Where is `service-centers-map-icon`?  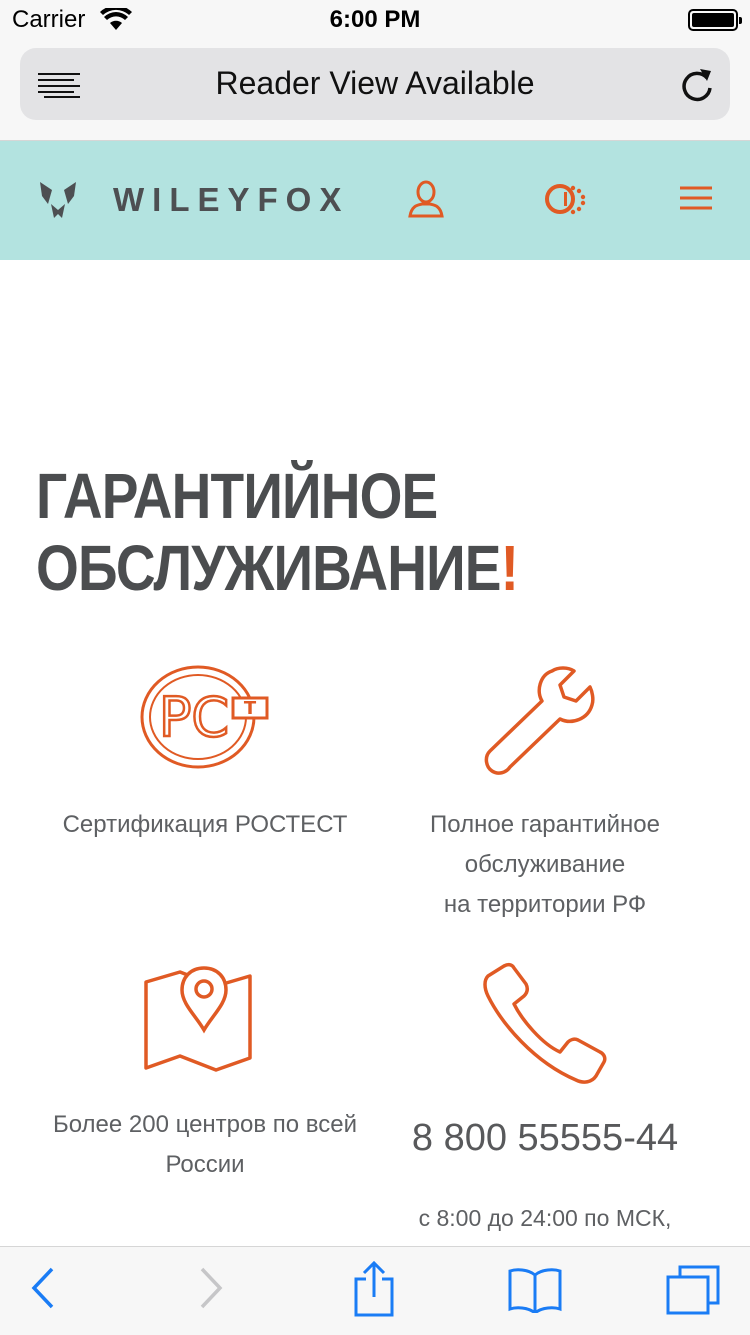
service-centers-map-icon is located at coordinates (198, 1019).